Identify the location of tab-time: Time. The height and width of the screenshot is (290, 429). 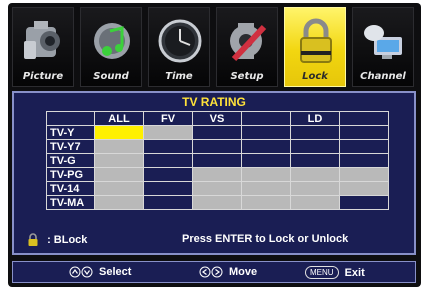
(179, 47).